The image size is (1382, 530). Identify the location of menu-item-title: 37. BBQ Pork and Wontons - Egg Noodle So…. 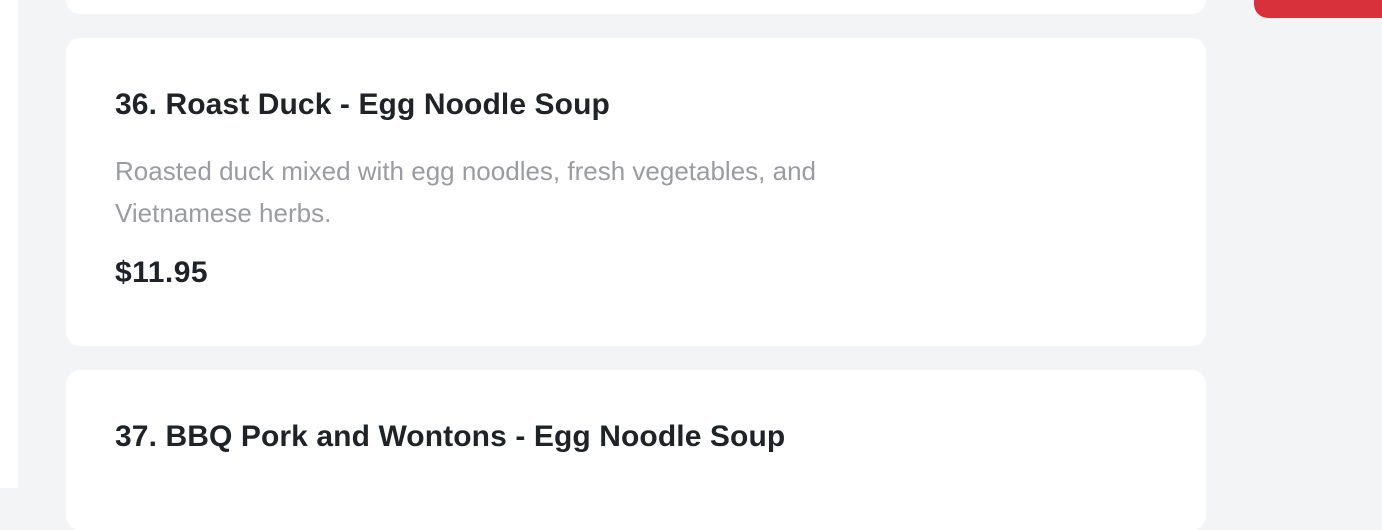
(450, 436).